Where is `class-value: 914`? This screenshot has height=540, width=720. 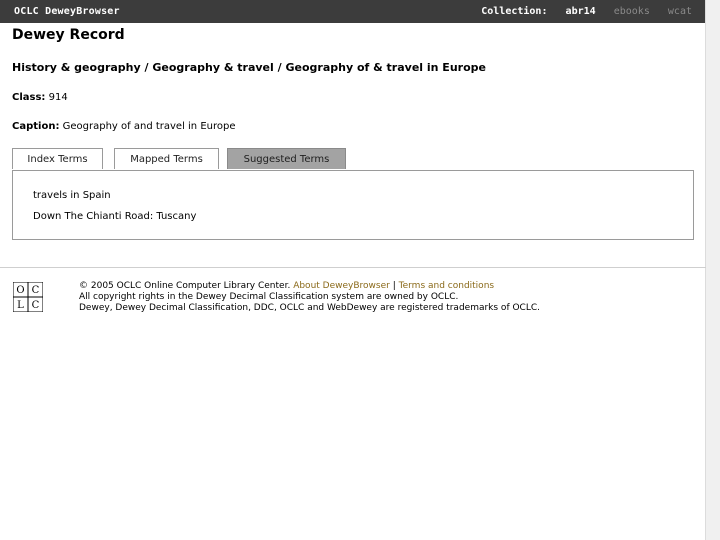
class-value: 914 is located at coordinates (58, 97).